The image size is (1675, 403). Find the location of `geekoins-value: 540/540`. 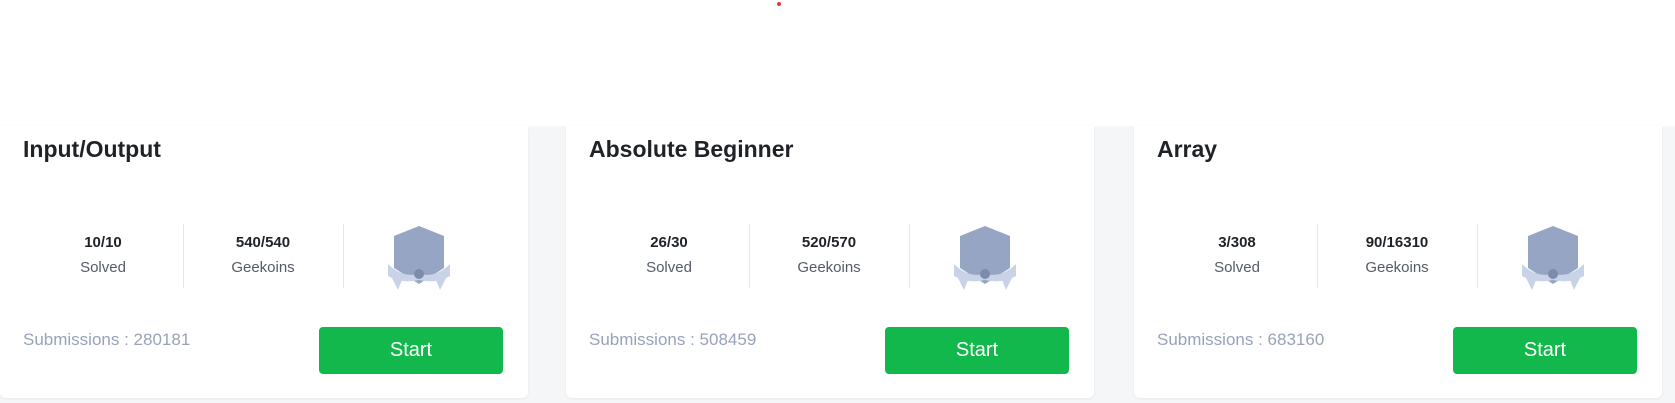

geekoins-value: 540/540 is located at coordinates (263, 242).